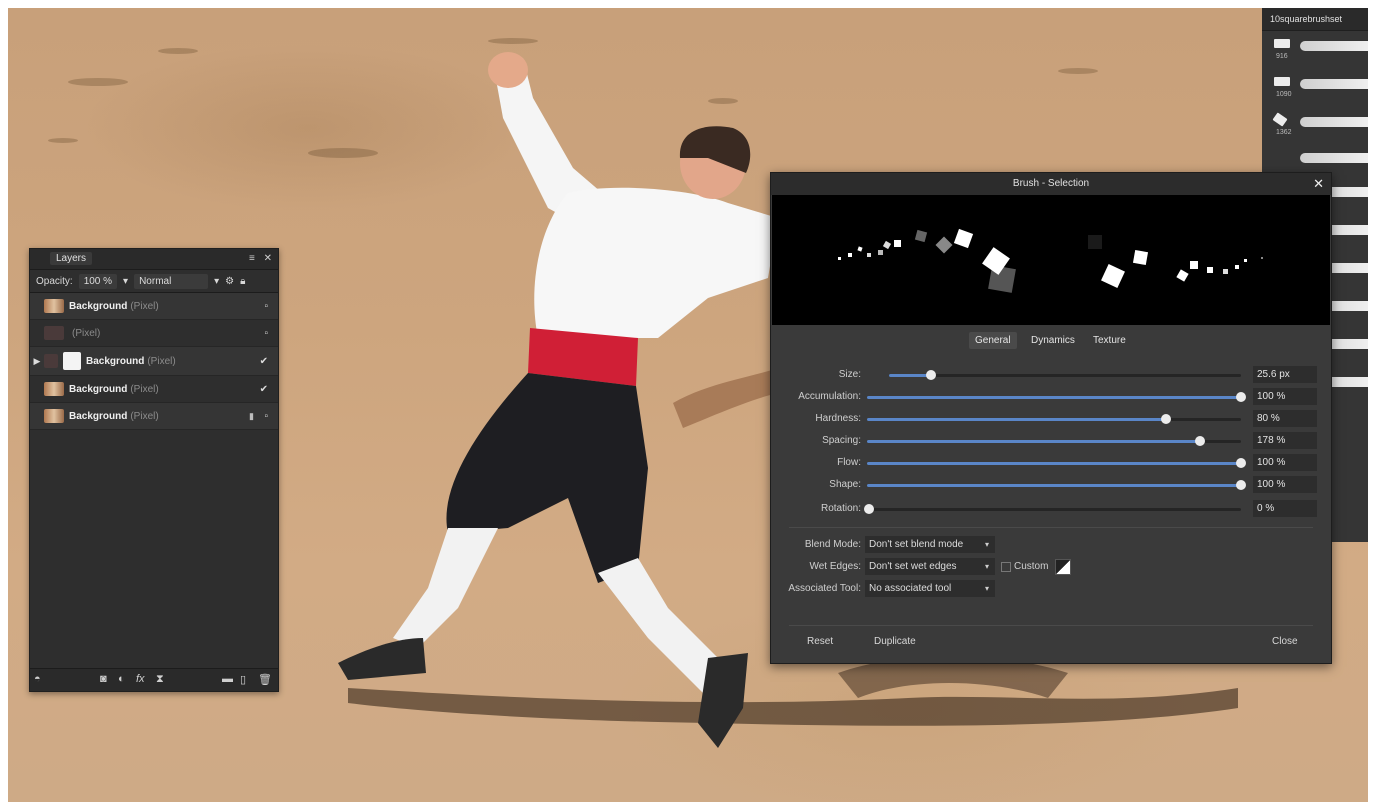 The height and width of the screenshot is (802, 1376). I want to click on group-icon: ▬, so click(227, 679).